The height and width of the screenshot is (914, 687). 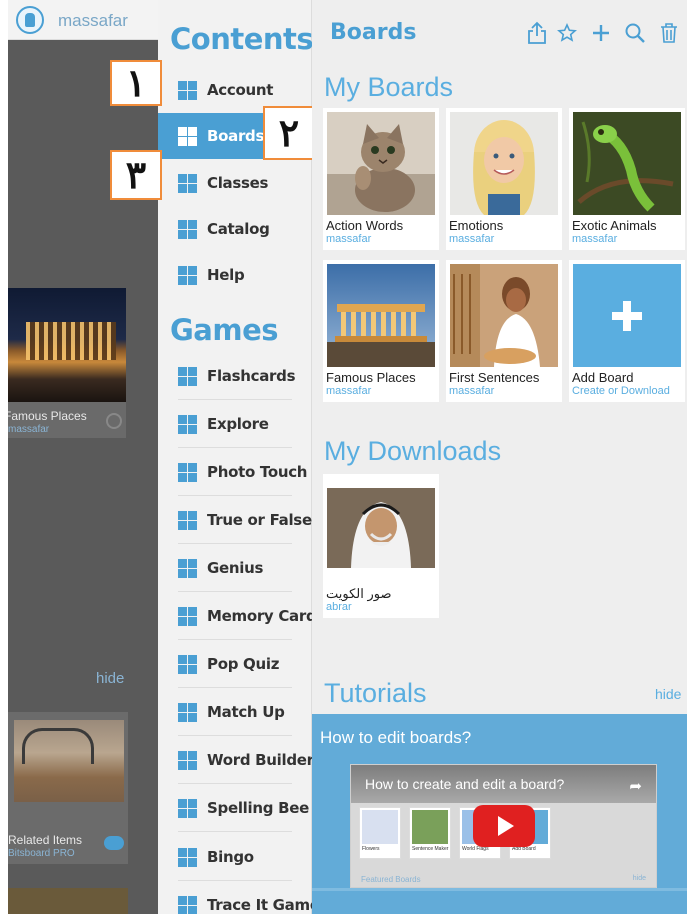 I want to click on board-title: Famous Places, so click(x=371, y=377).